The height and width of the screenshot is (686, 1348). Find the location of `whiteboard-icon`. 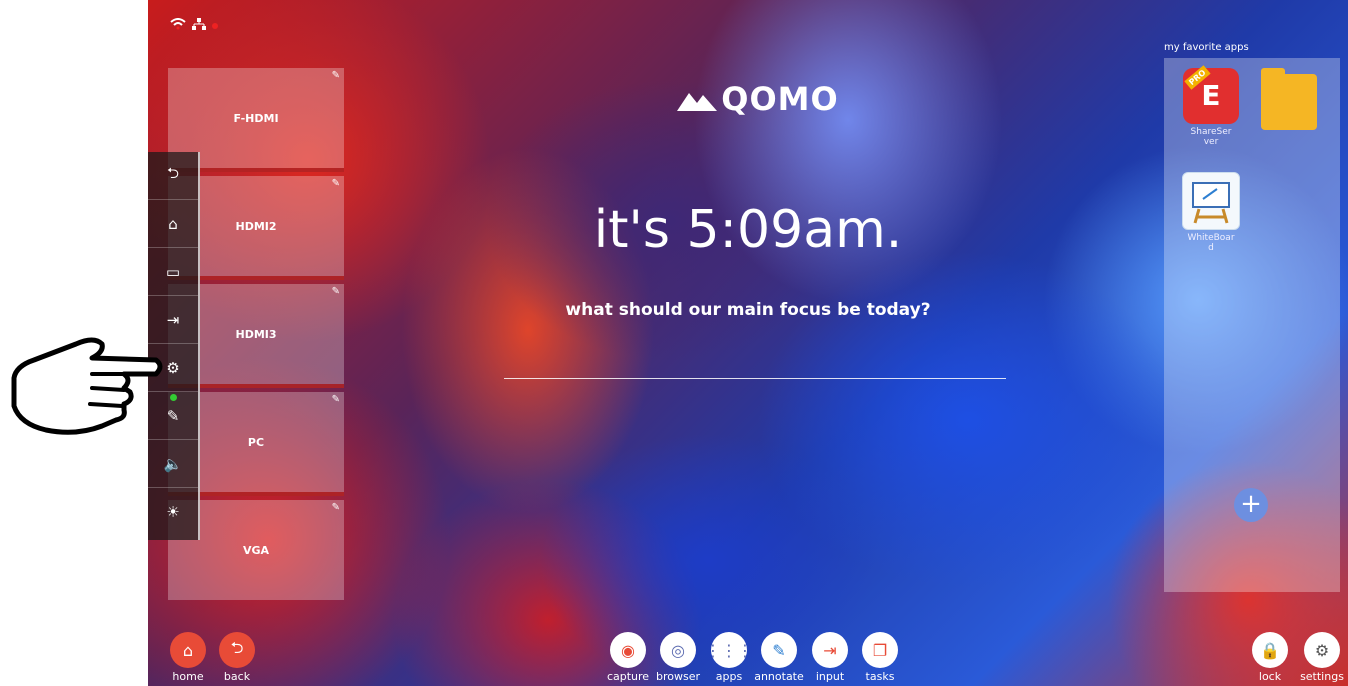

whiteboard-icon is located at coordinates (1211, 201).